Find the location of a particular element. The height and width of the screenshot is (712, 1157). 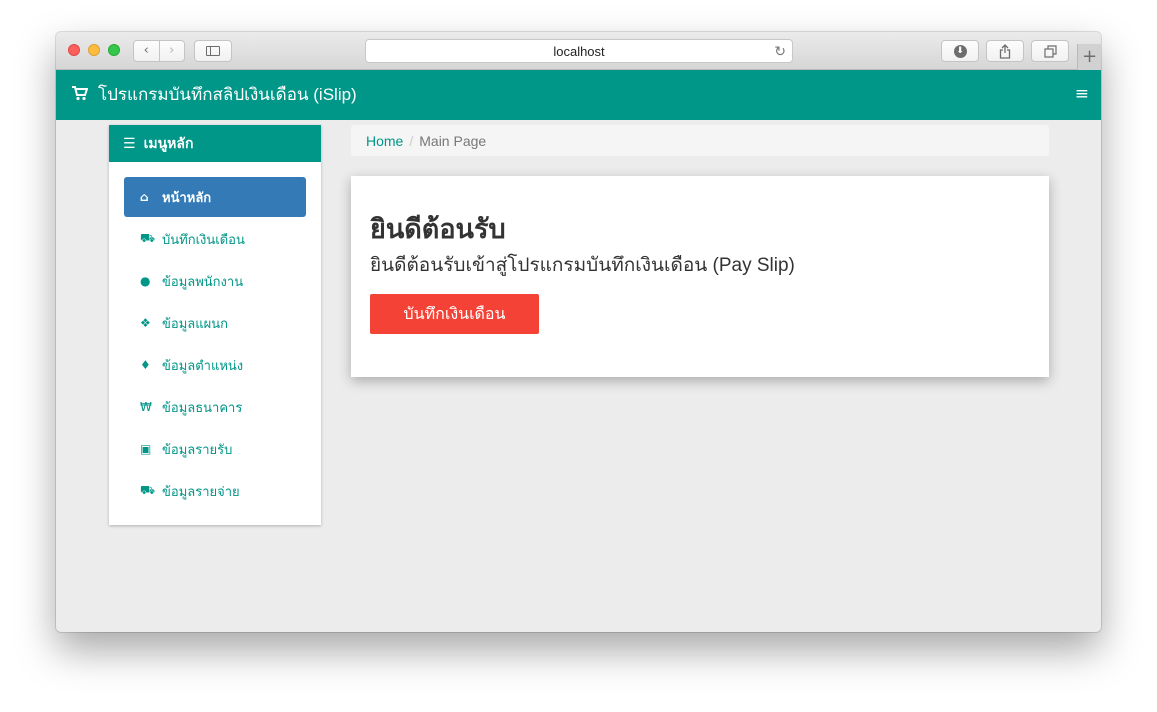

menu-item-positions: ♦ ข้อมูลตำแหน่ง is located at coordinates (215, 365).